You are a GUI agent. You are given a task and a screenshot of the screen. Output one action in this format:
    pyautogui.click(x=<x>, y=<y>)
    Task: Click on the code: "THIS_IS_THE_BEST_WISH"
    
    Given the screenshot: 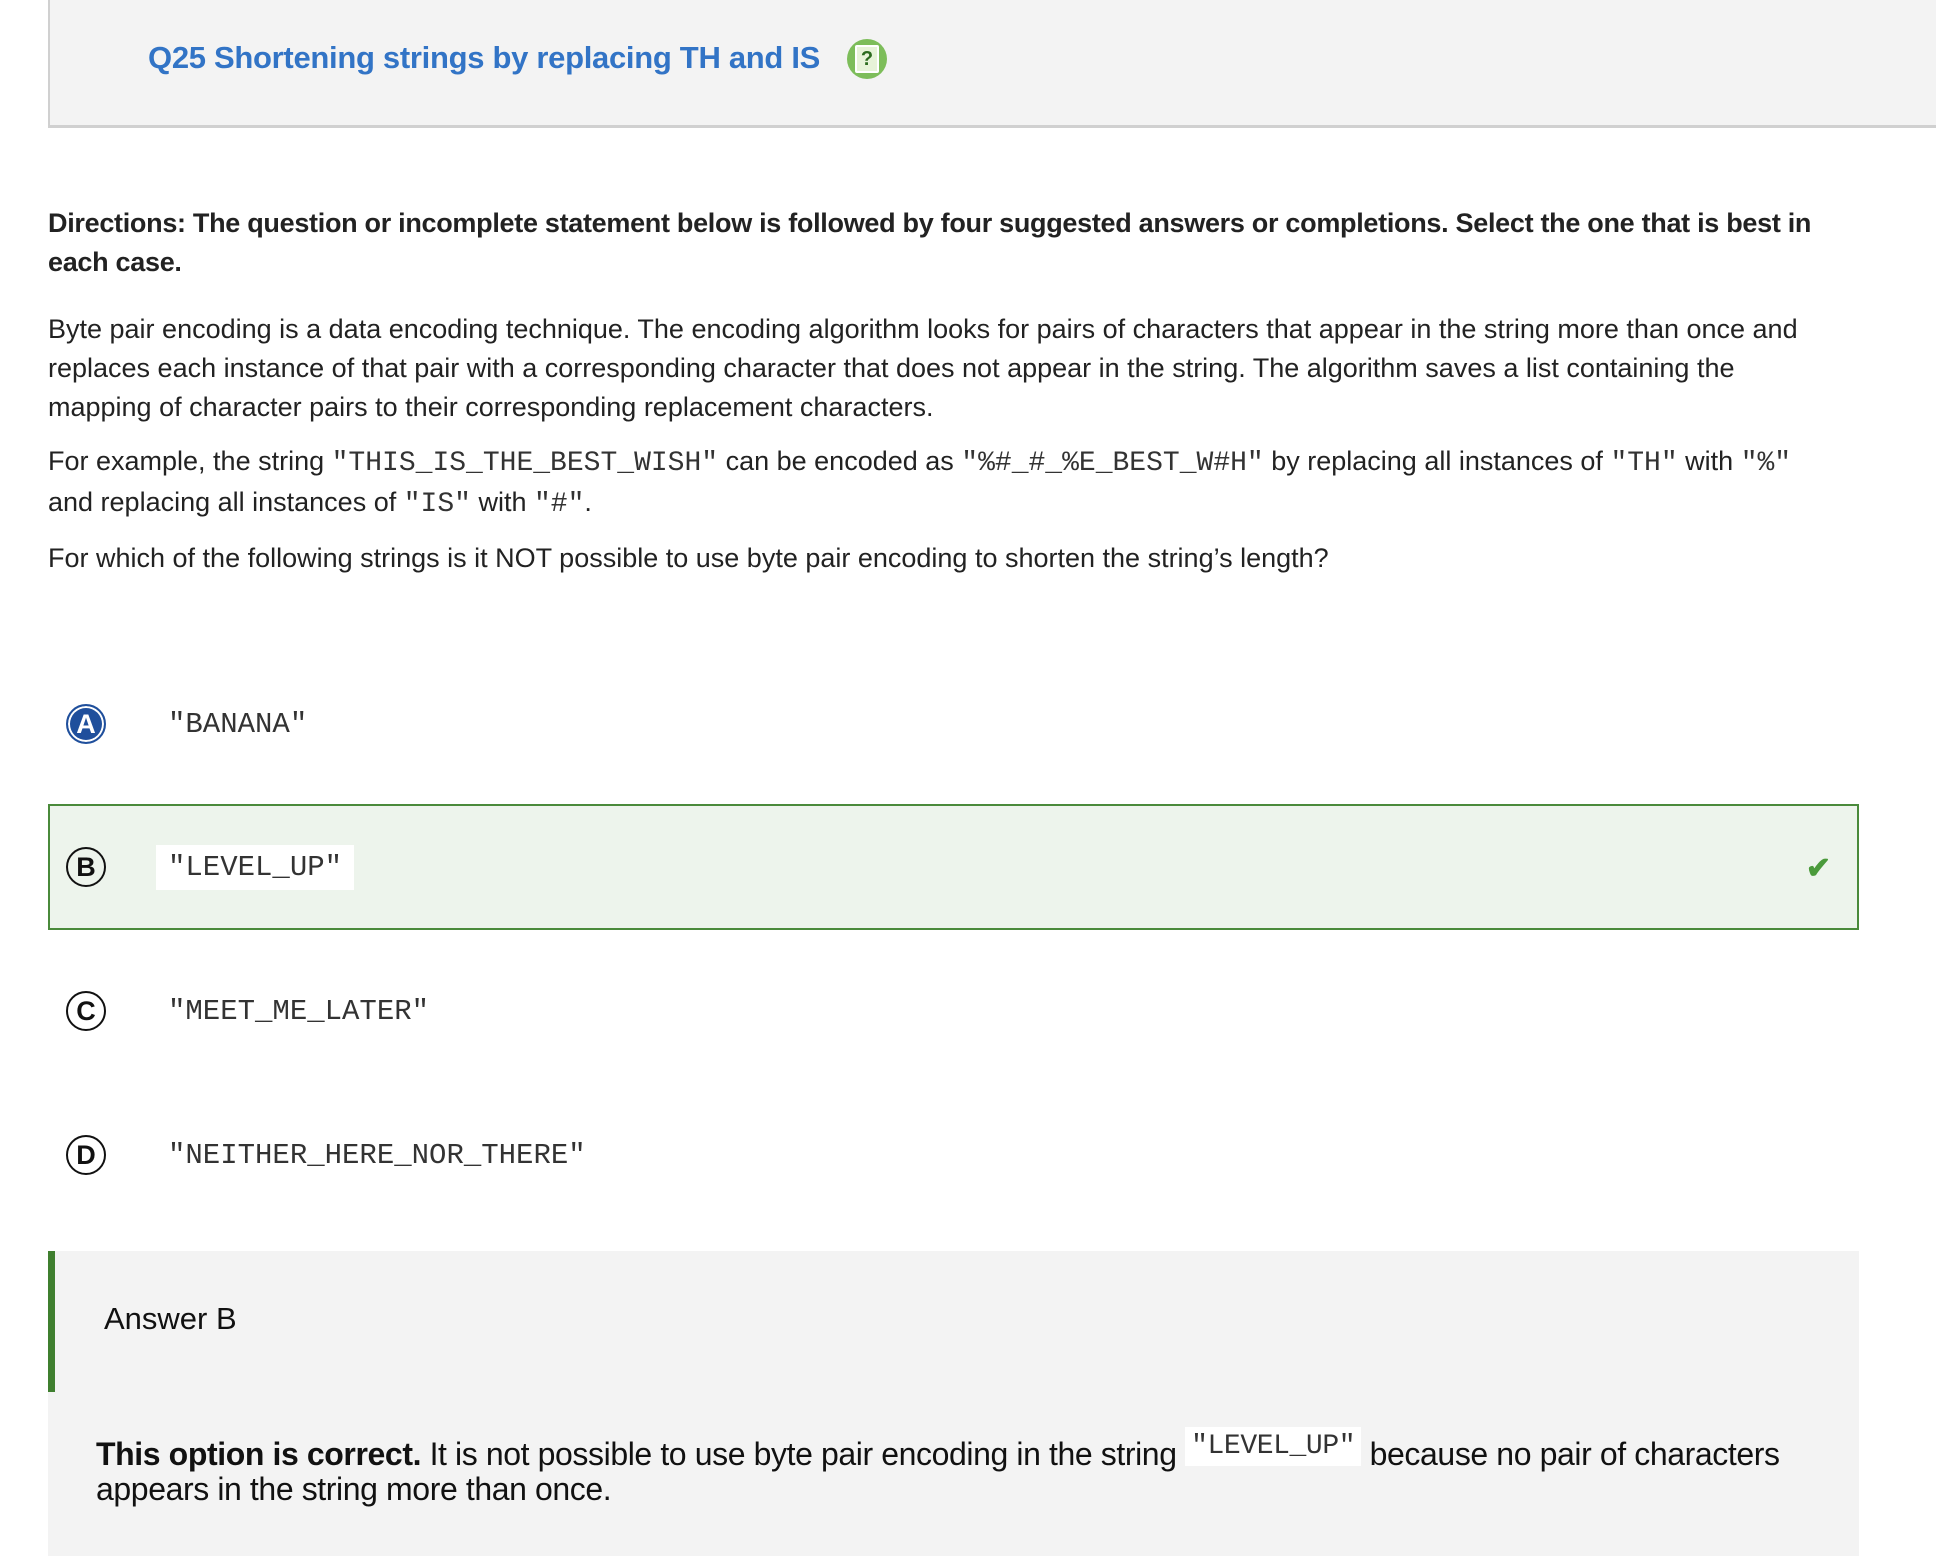 What is the action you would take?
    pyautogui.click(x=525, y=463)
    